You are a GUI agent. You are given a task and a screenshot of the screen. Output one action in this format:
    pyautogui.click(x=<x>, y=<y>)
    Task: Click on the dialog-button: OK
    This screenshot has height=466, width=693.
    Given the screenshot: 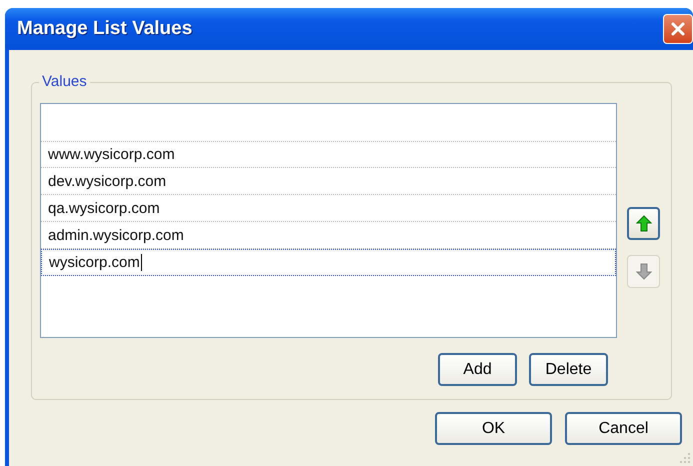 What is the action you would take?
    pyautogui.click(x=493, y=428)
    